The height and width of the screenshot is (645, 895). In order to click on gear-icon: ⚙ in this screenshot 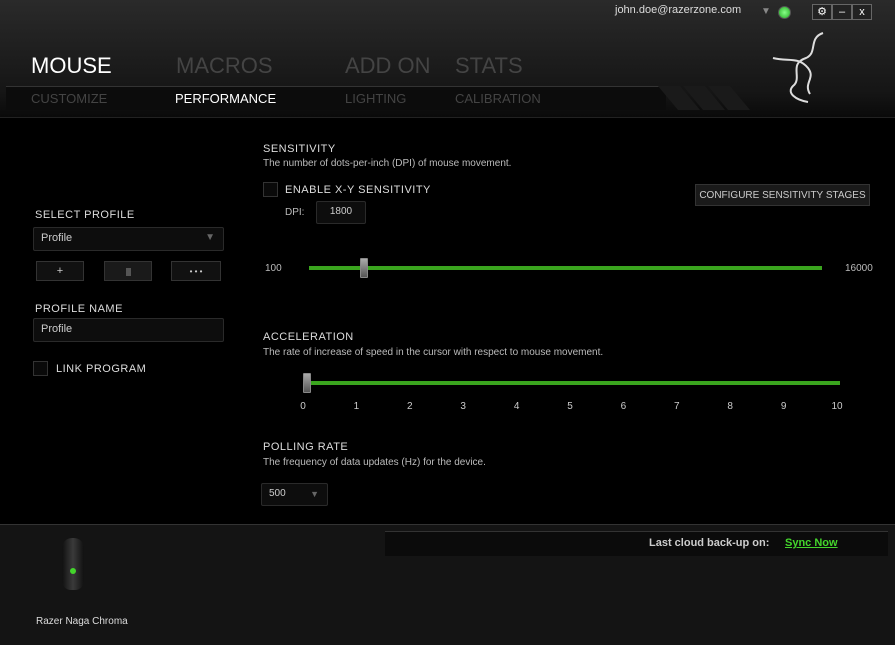, I will do `click(822, 12)`.